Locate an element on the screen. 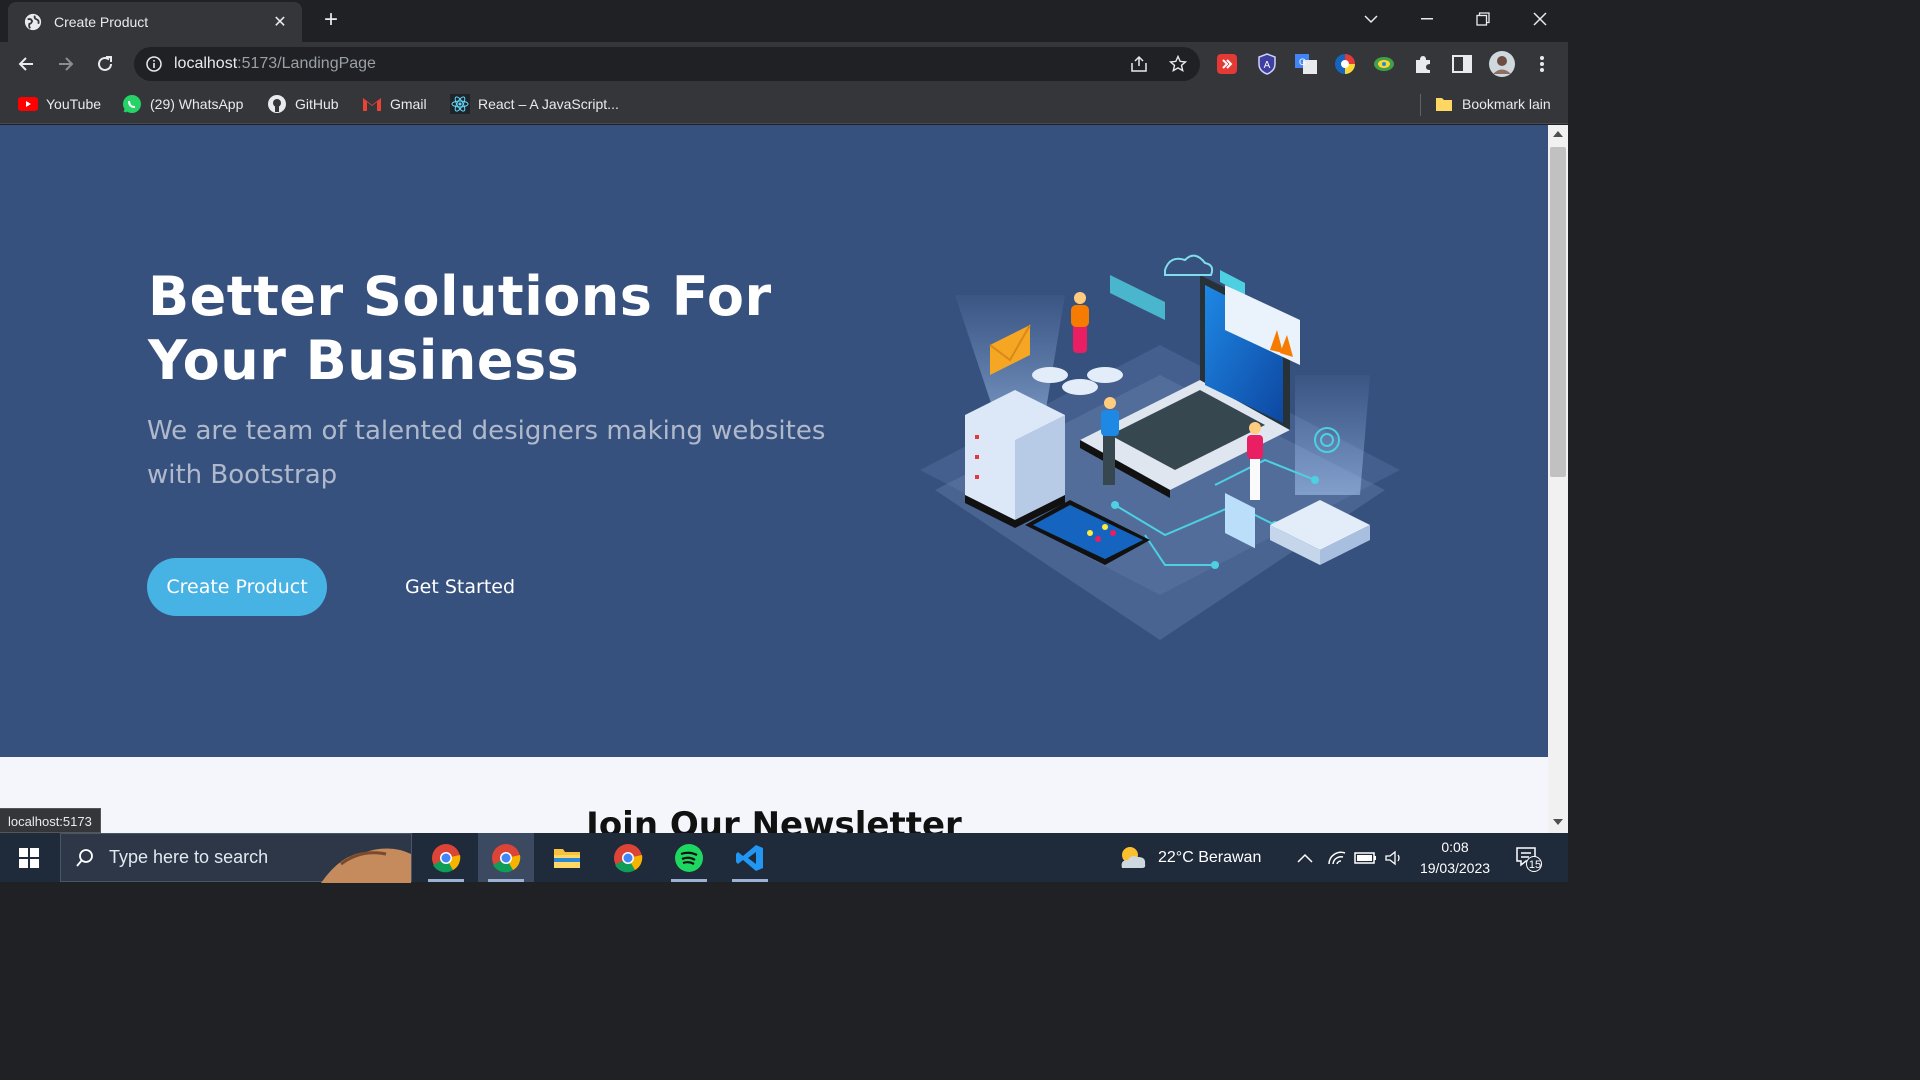 The width and height of the screenshot is (1920, 1080). url-text: localhost:5173/LandingPage is located at coordinates (275, 64).